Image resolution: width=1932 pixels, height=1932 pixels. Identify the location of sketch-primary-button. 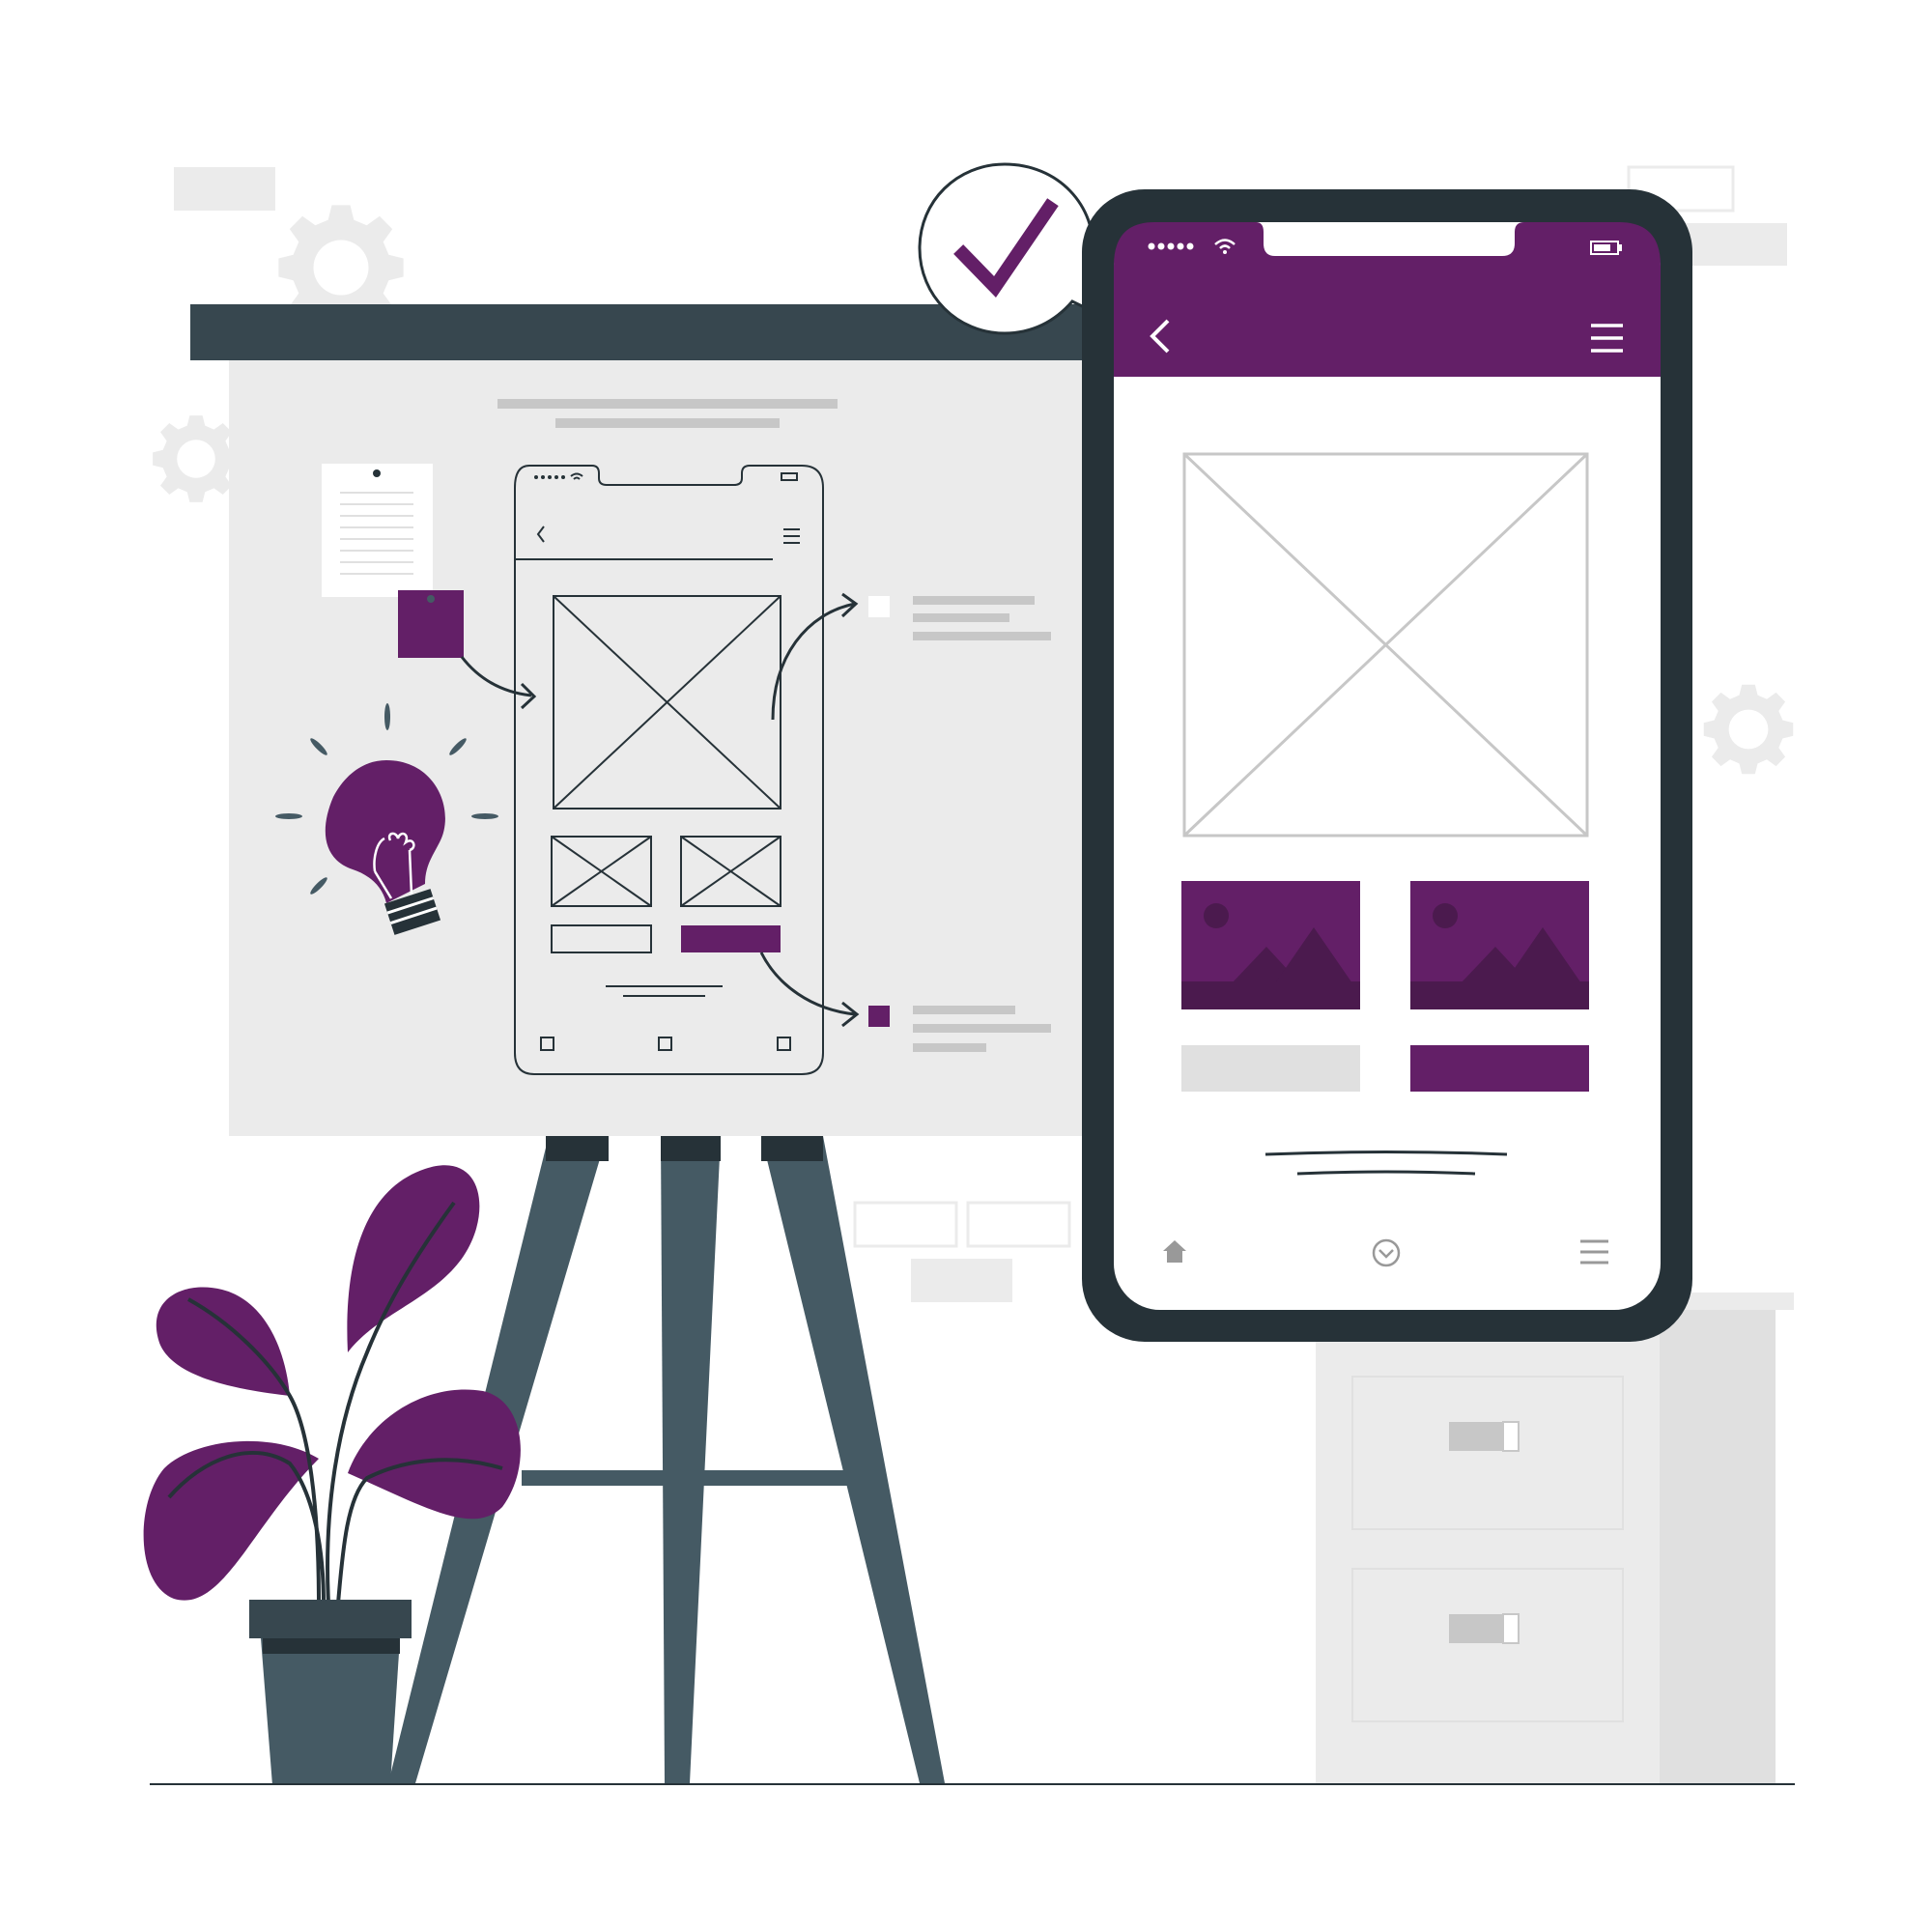
(731, 938).